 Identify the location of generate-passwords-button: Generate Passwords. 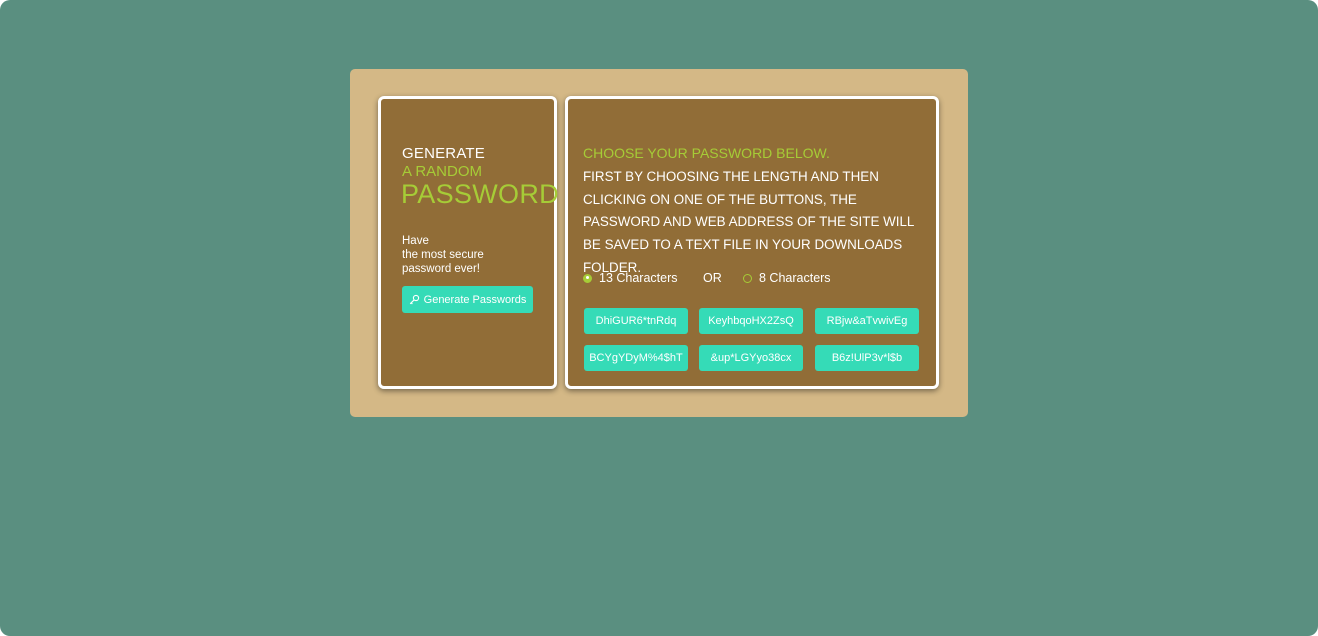
(467, 299).